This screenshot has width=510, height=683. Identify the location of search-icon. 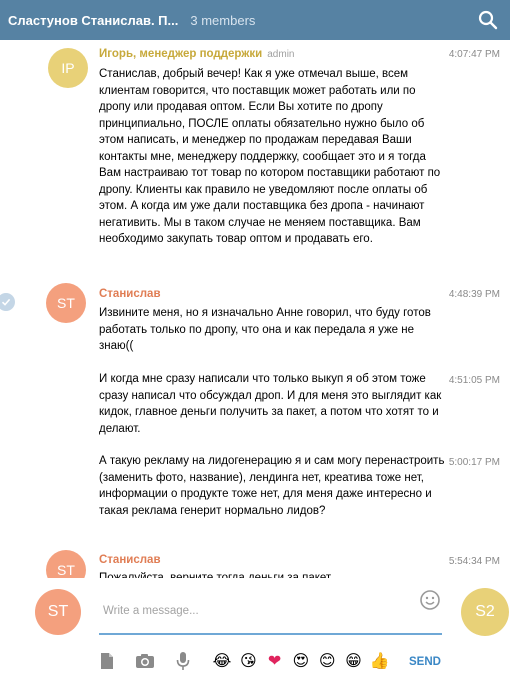
(488, 20).